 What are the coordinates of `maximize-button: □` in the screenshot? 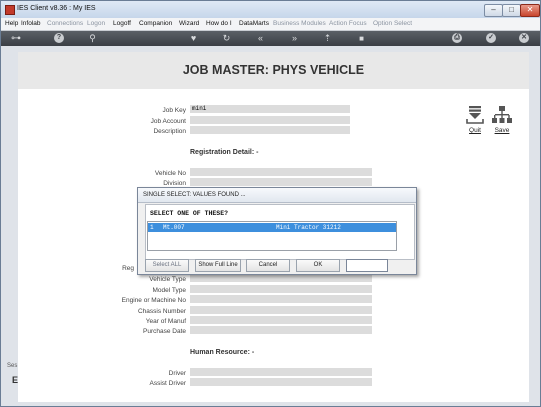 It's located at (511, 10).